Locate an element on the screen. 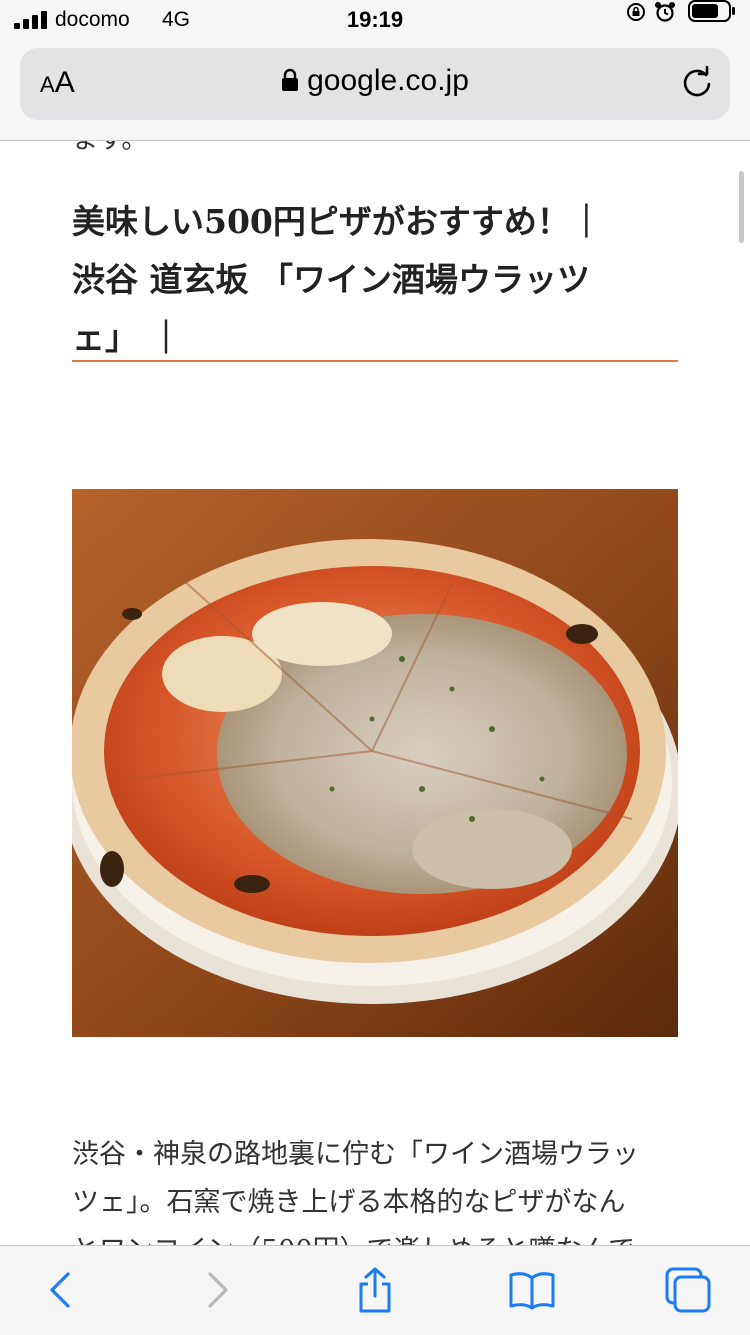  padlock-icon is located at coordinates (290, 79).